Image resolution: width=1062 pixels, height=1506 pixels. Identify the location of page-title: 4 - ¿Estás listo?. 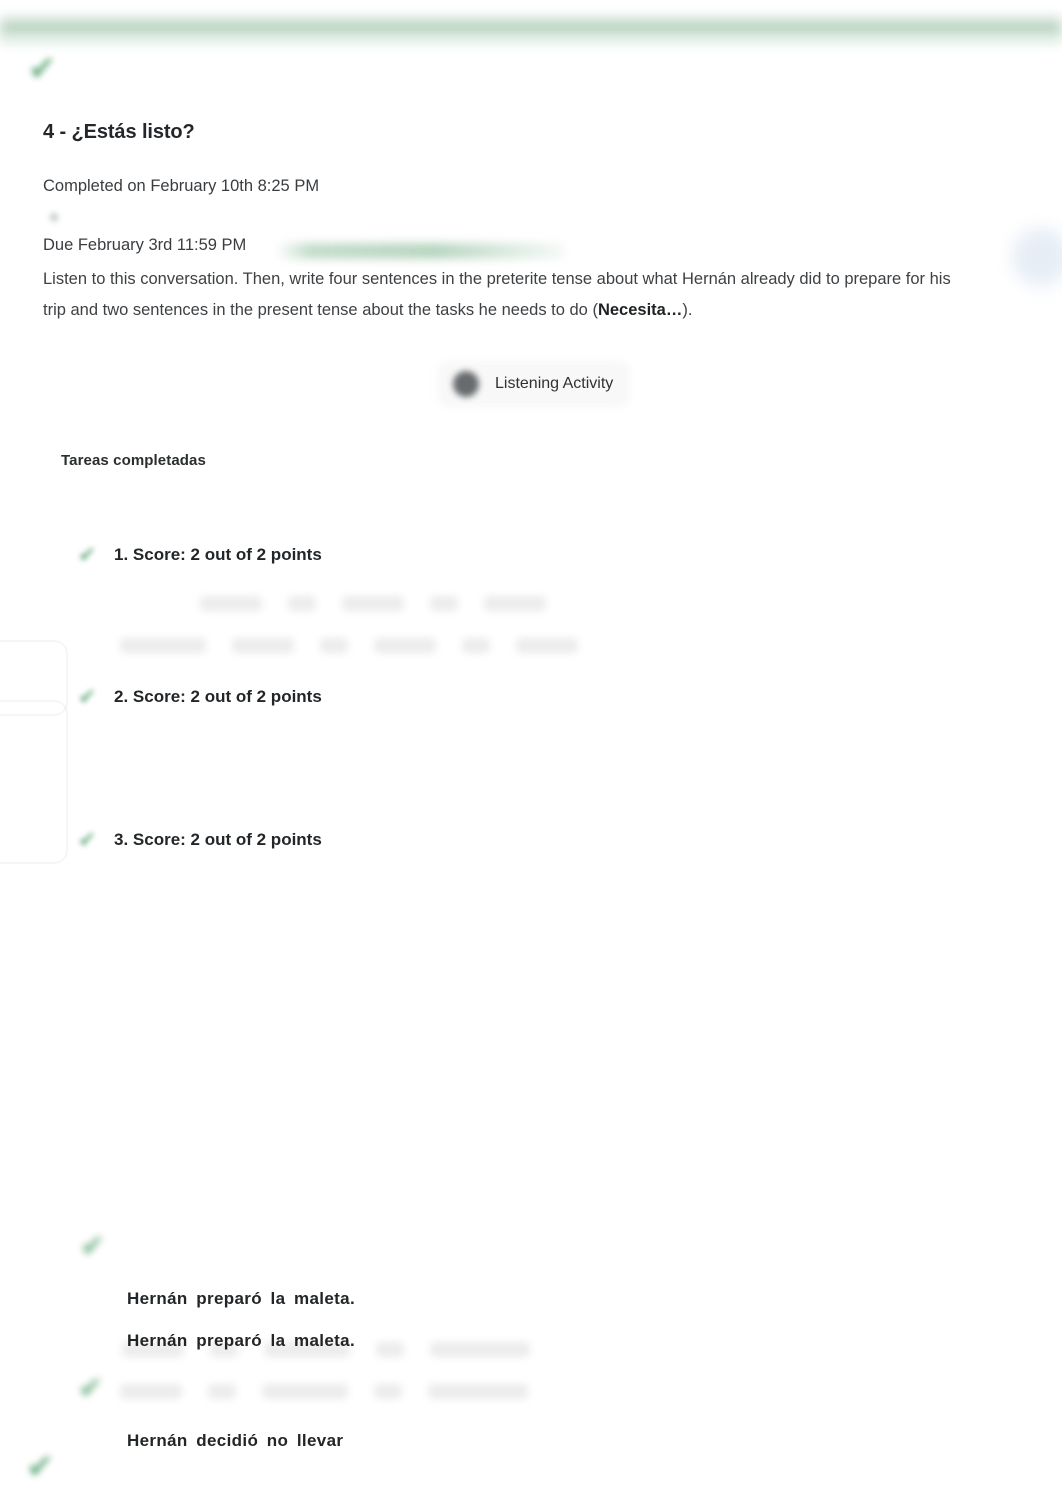
(119, 132).